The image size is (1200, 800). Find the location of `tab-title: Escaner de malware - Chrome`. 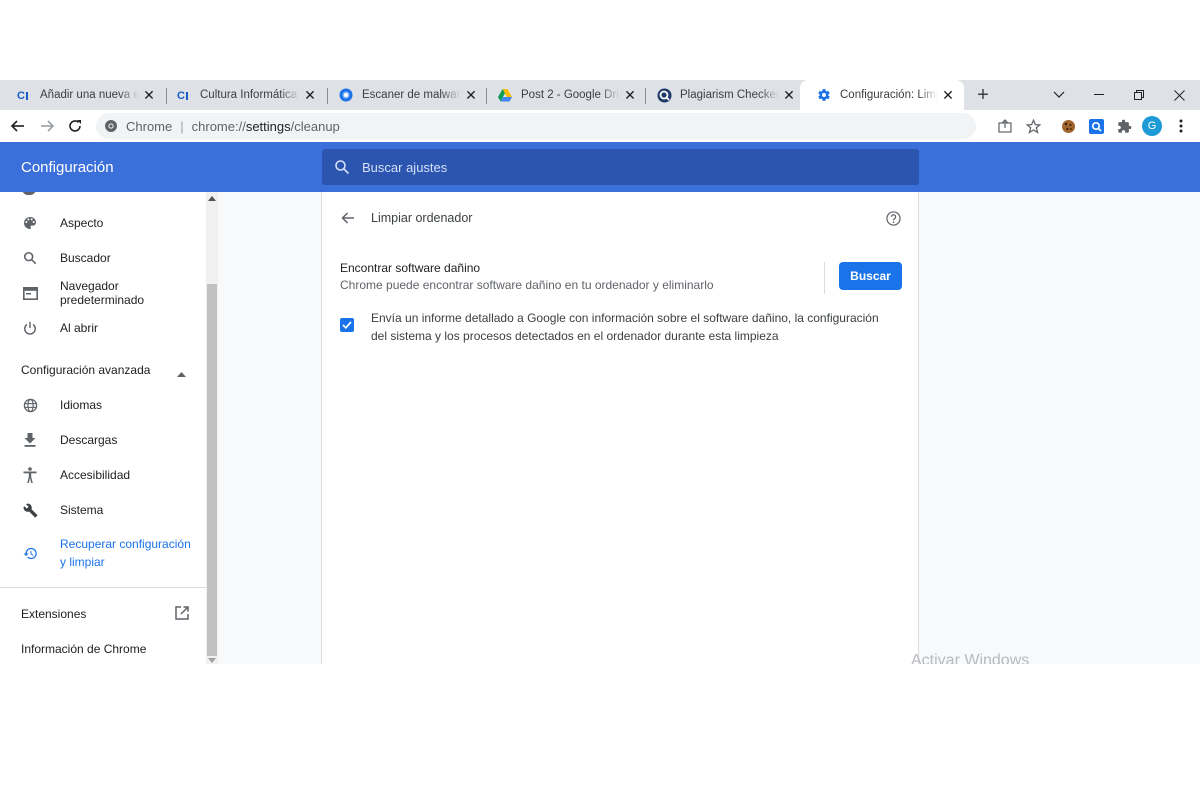

tab-title: Escaner de malware - Chrome is located at coordinates (411, 95).